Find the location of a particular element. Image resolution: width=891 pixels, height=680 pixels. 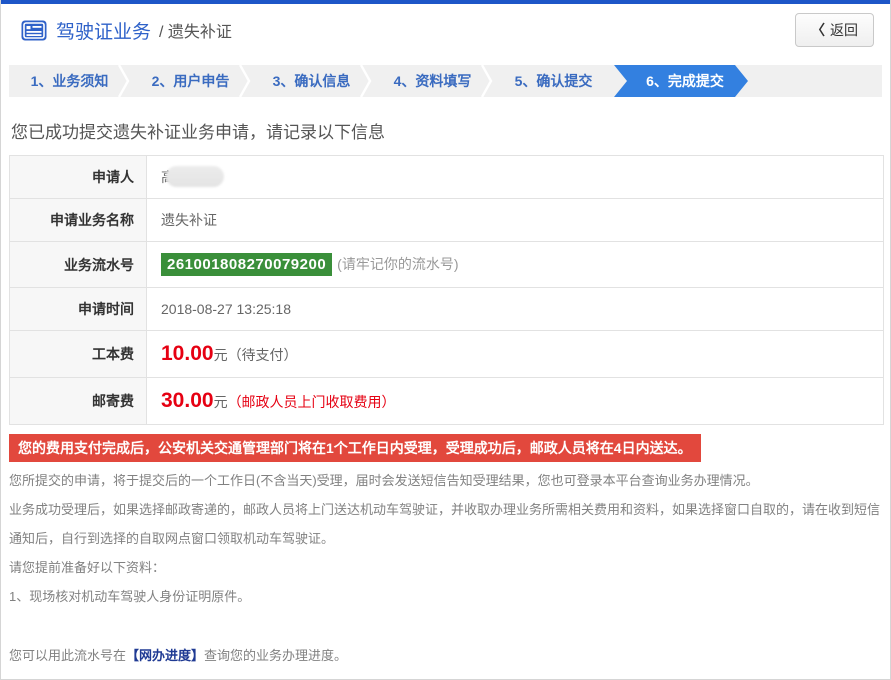

row-value: 261001808270079200 (请牢记你的流水号) is located at coordinates (515, 264).